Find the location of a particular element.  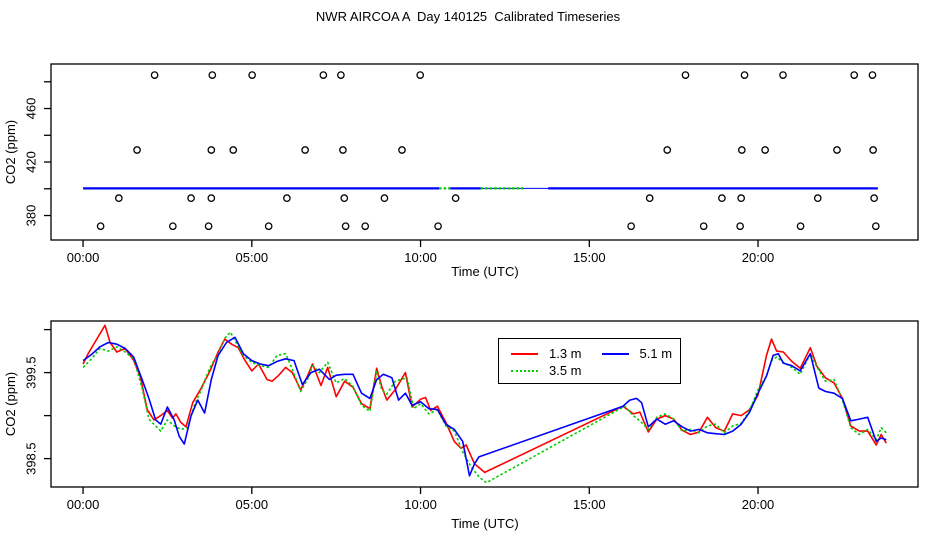

y-tick-label: 460 is located at coordinates (31, 109).